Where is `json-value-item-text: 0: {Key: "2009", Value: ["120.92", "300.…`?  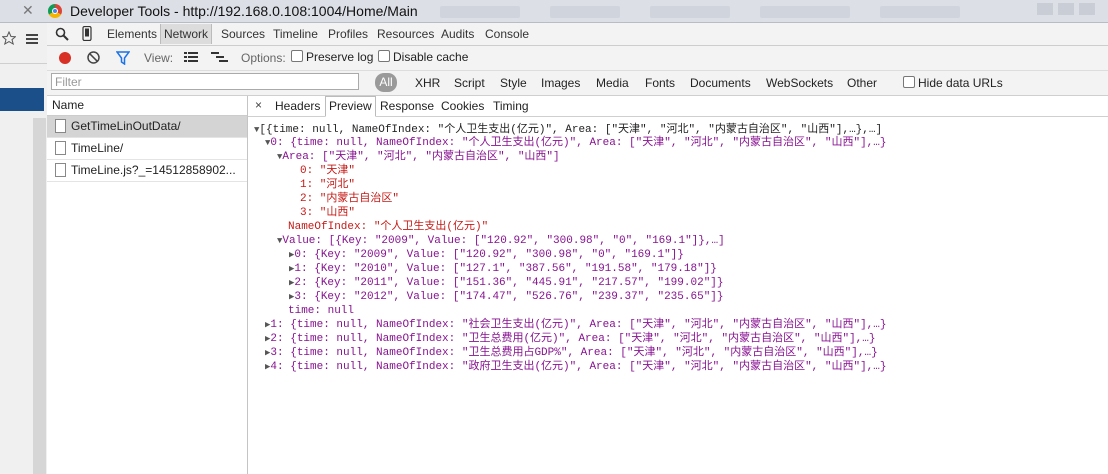 json-value-item-text: 0: {Key: "2009", Value: ["120.92", "300.… is located at coordinates (489, 255).